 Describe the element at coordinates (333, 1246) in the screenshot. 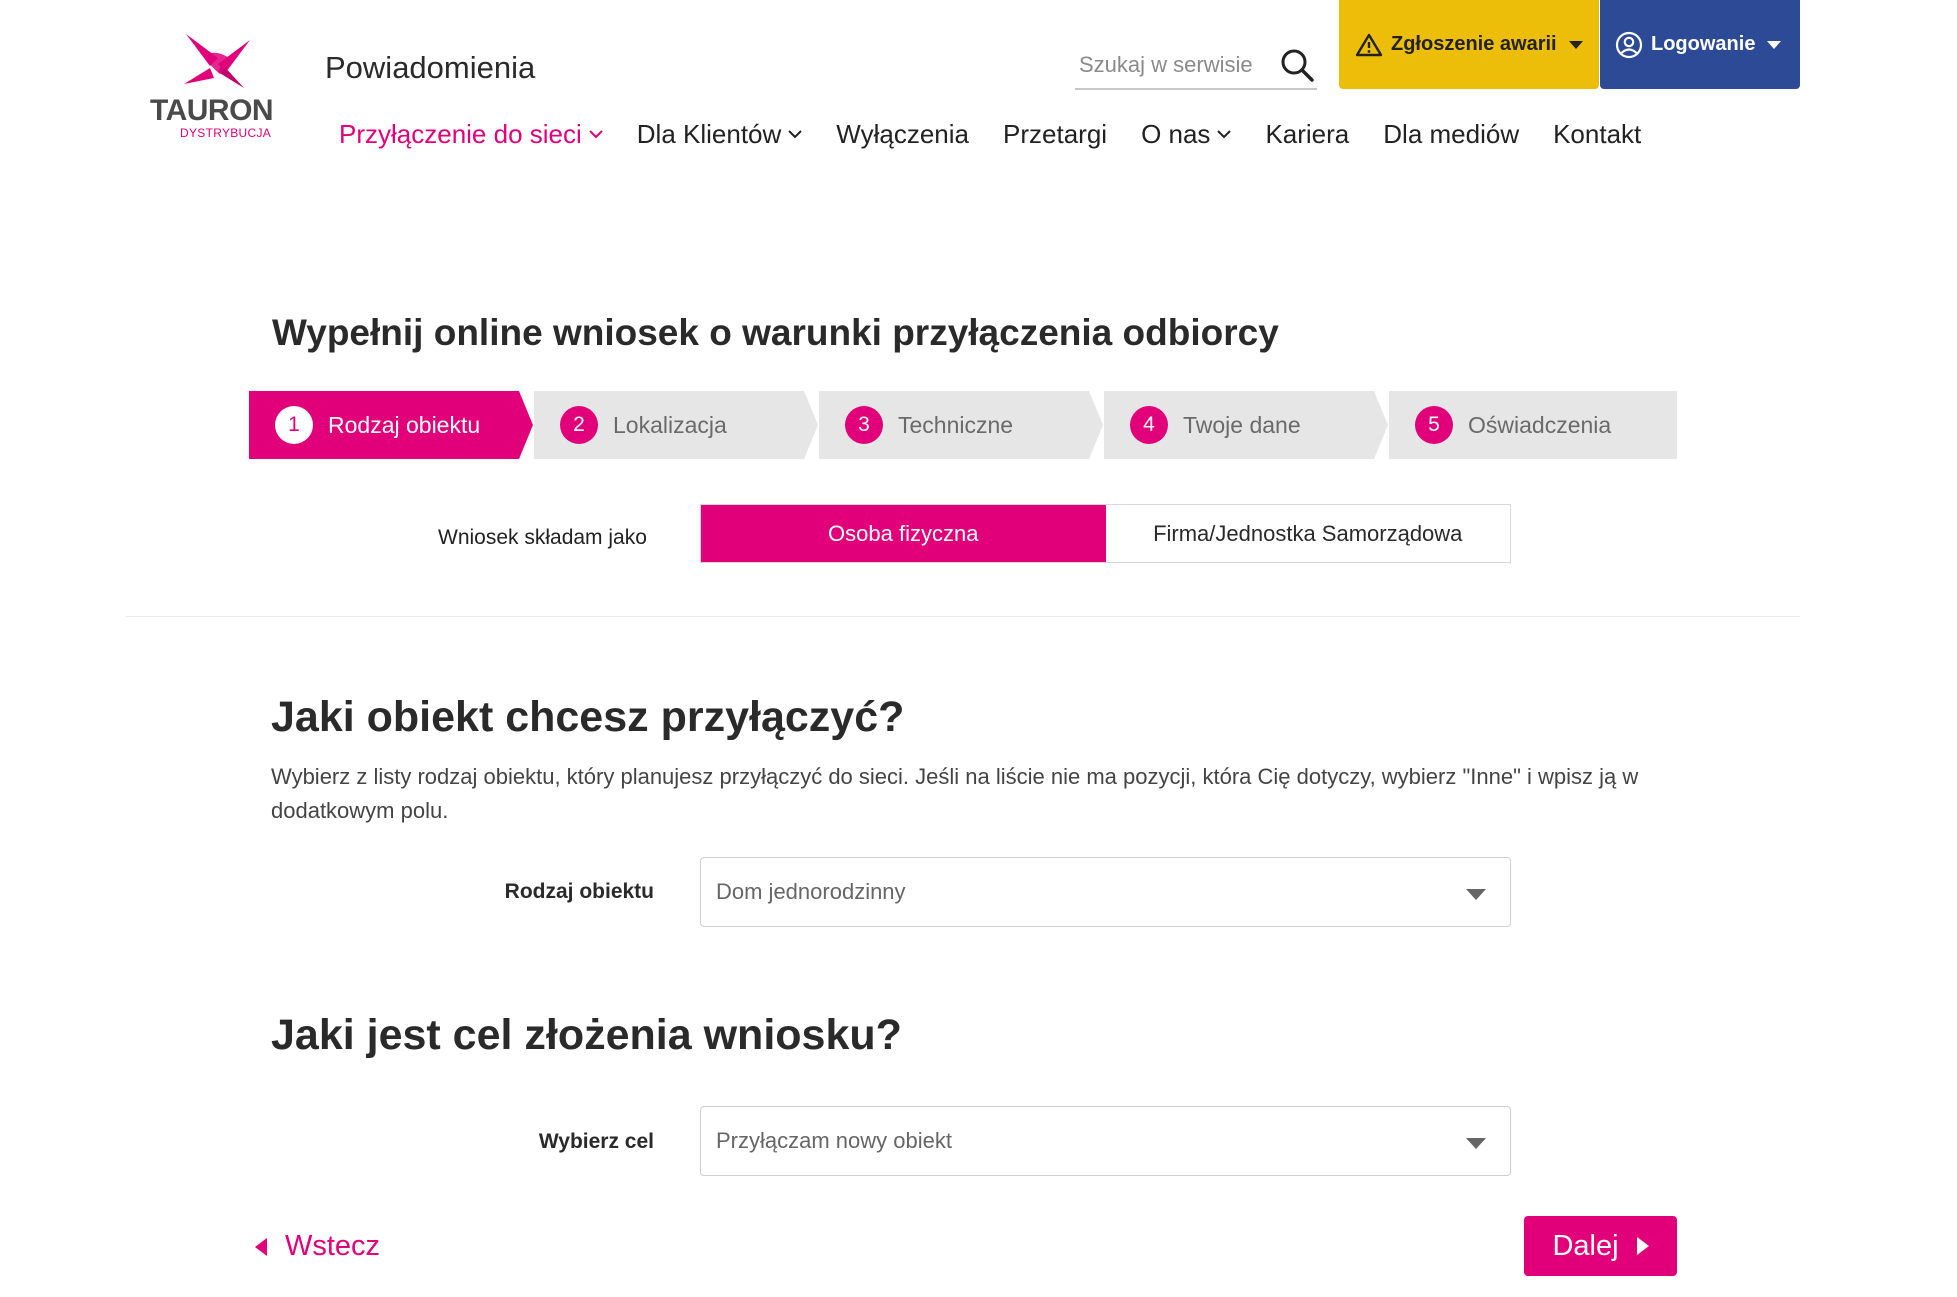

I see `back-label: Wstecz` at that location.